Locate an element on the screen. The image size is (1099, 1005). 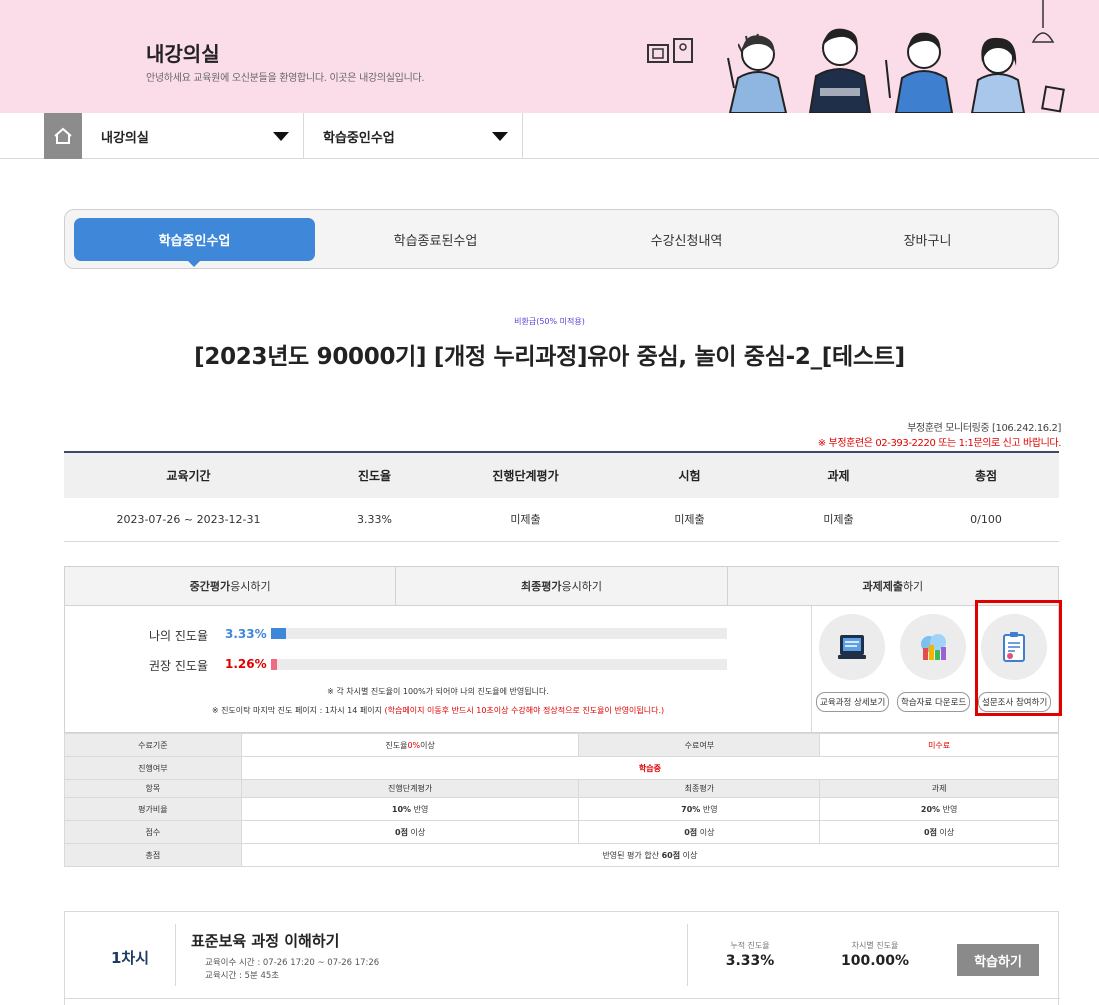
tab-current-classes: 학습중인수업 is located at coordinates (194, 242).